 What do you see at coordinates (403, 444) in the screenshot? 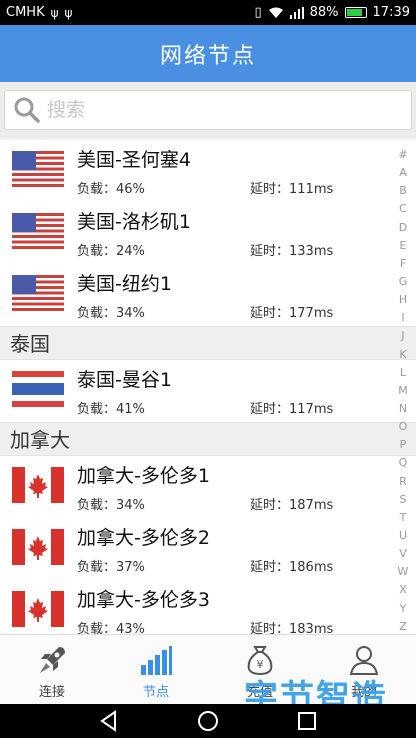
I see `index-letter: P` at bounding box center [403, 444].